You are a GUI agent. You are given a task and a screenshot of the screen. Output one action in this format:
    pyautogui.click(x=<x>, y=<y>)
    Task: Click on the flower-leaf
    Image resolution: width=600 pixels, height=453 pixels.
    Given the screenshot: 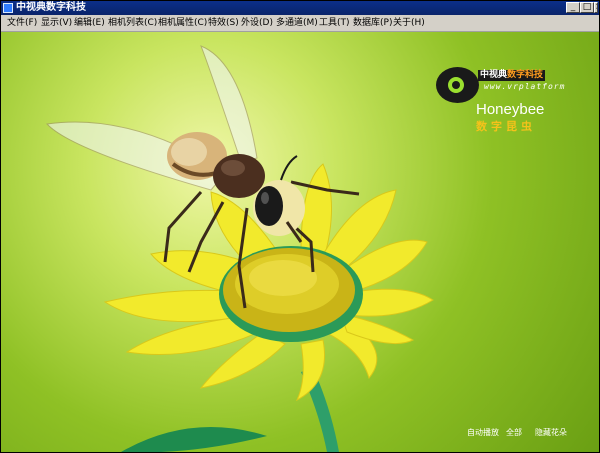 What is the action you would take?
    pyautogui.click(x=194, y=439)
    